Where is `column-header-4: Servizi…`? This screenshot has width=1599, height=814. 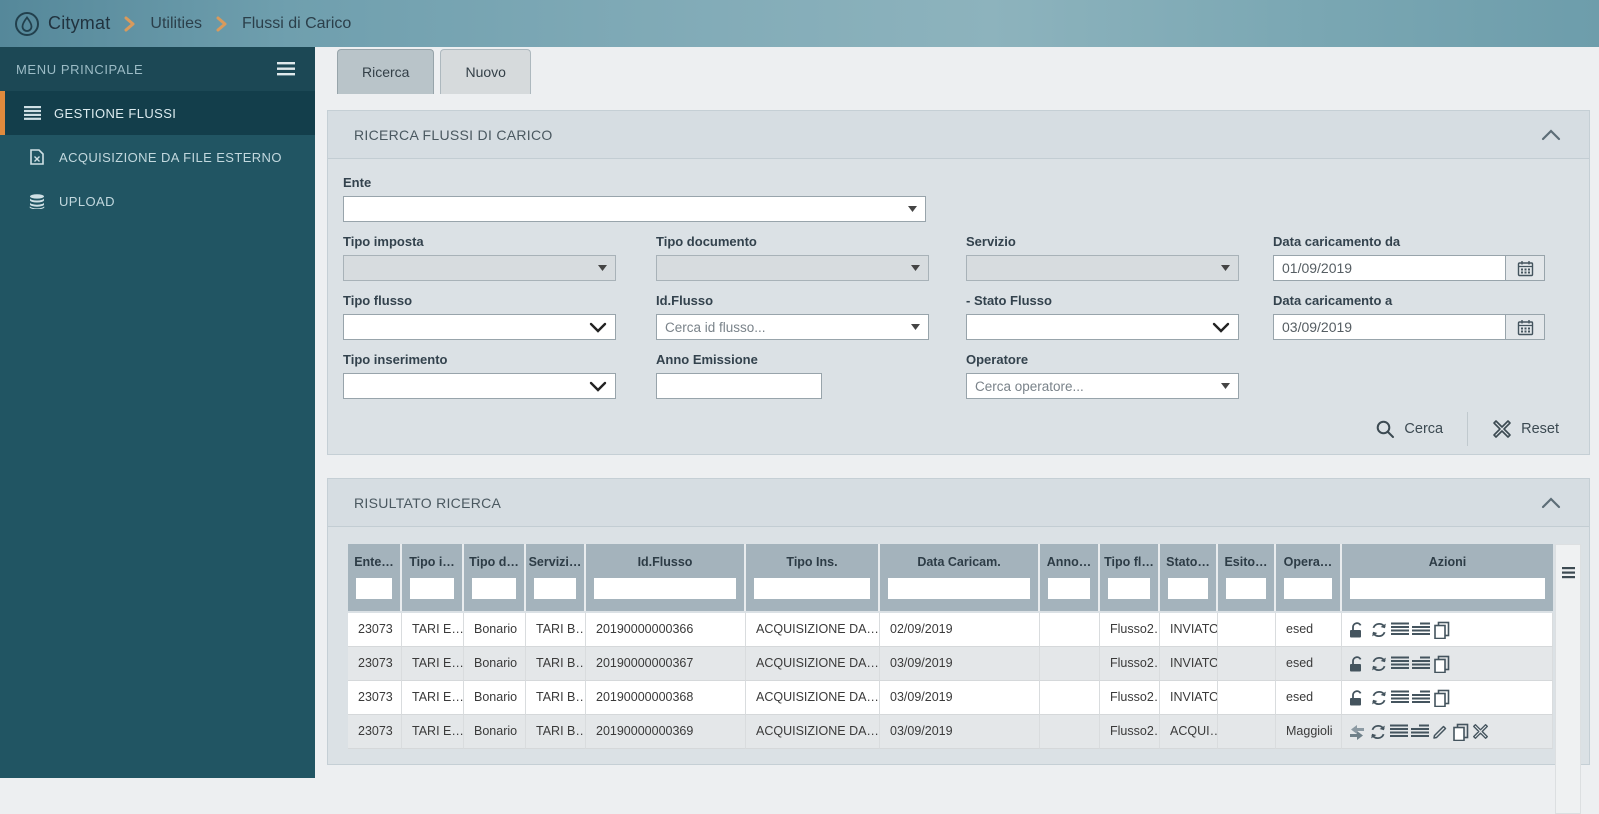 column-header-4: Servizi… is located at coordinates (556, 577).